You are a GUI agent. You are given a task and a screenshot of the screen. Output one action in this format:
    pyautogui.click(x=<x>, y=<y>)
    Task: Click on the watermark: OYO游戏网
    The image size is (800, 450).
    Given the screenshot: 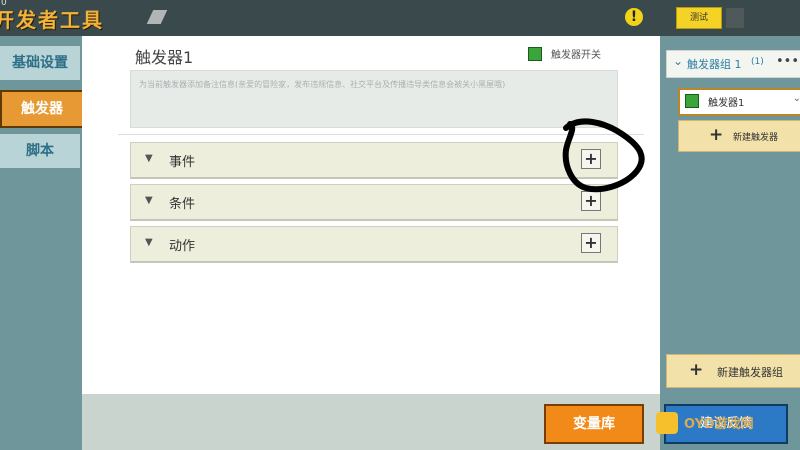 What is the action you would take?
    pyautogui.click(x=728, y=423)
    